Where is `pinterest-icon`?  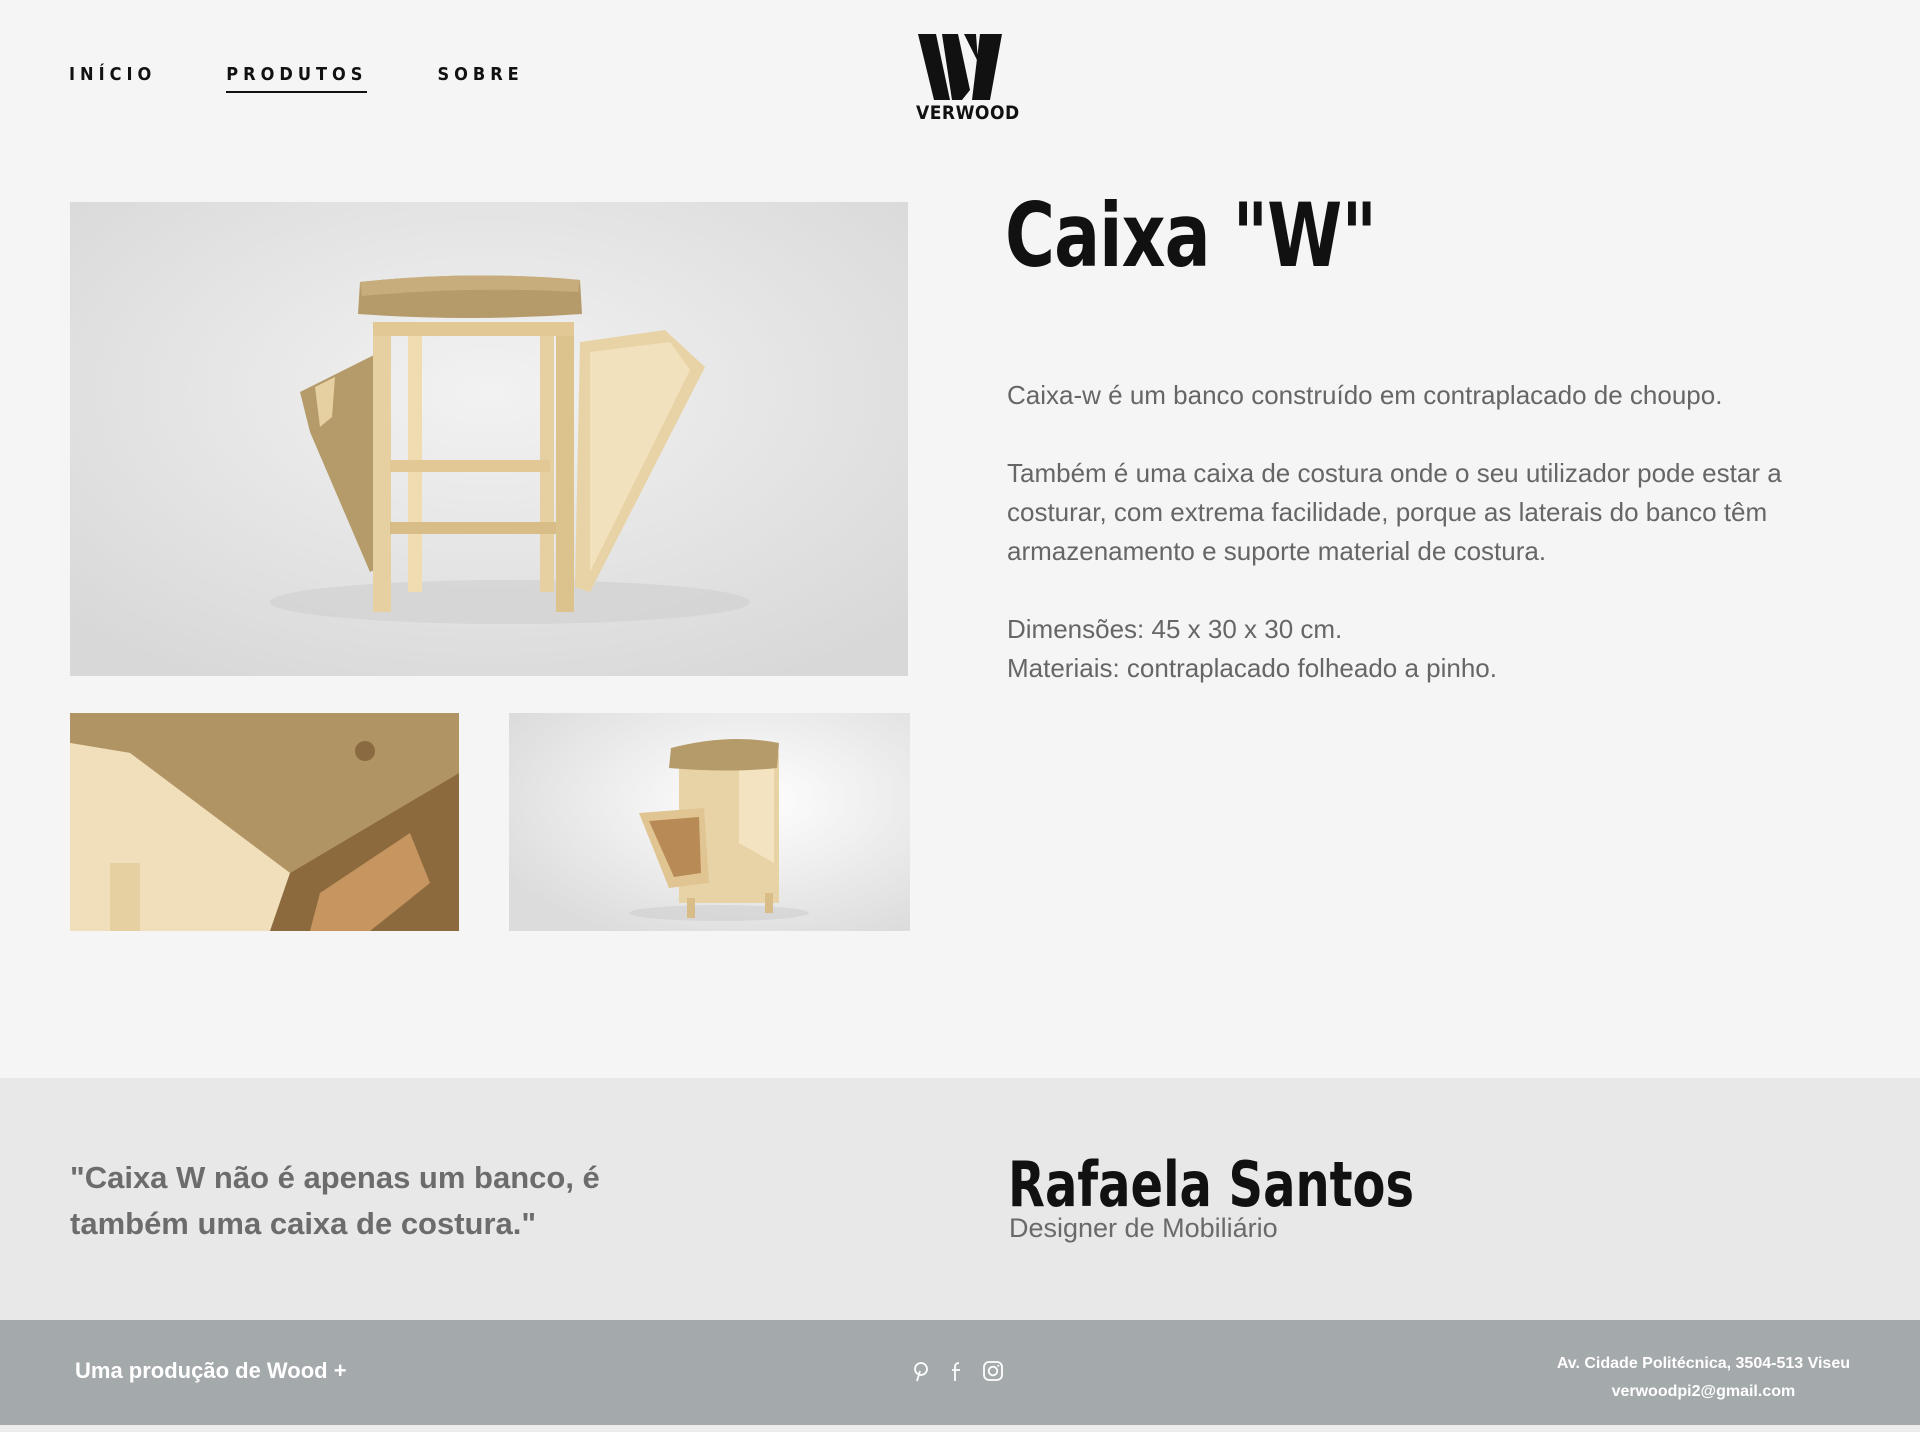
pinterest-icon is located at coordinates (921, 1371).